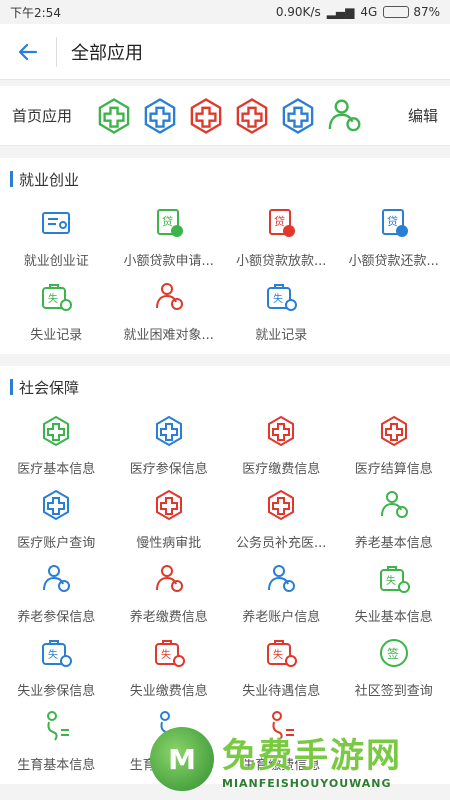  What do you see at coordinates (169, 543) in the screenshot?
I see `app-label: 慢性病审批` at bounding box center [169, 543].